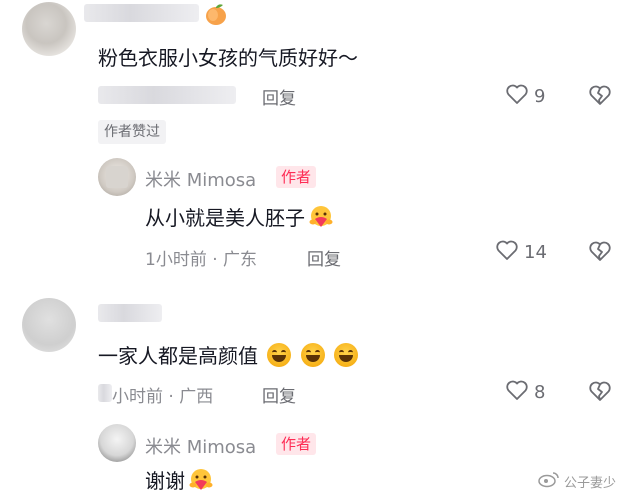 This screenshot has height=497, width=640. What do you see at coordinates (163, 397) in the screenshot?
I see `comment-time-location: 小时前 · 广西` at bounding box center [163, 397].